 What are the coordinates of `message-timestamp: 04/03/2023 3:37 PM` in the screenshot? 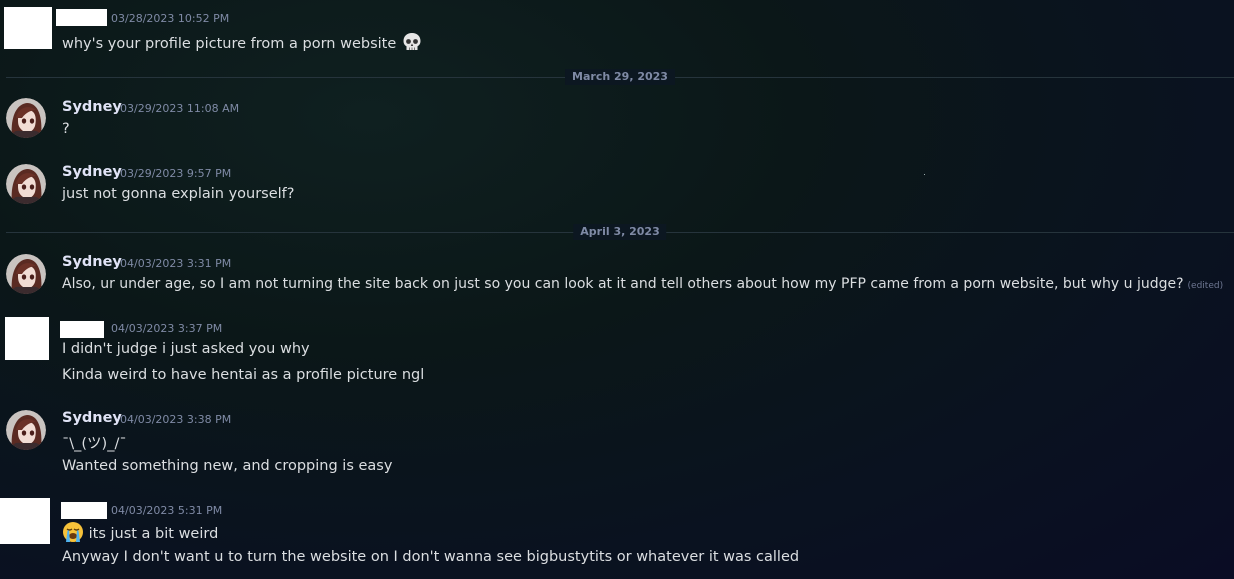 It's located at (167, 328).